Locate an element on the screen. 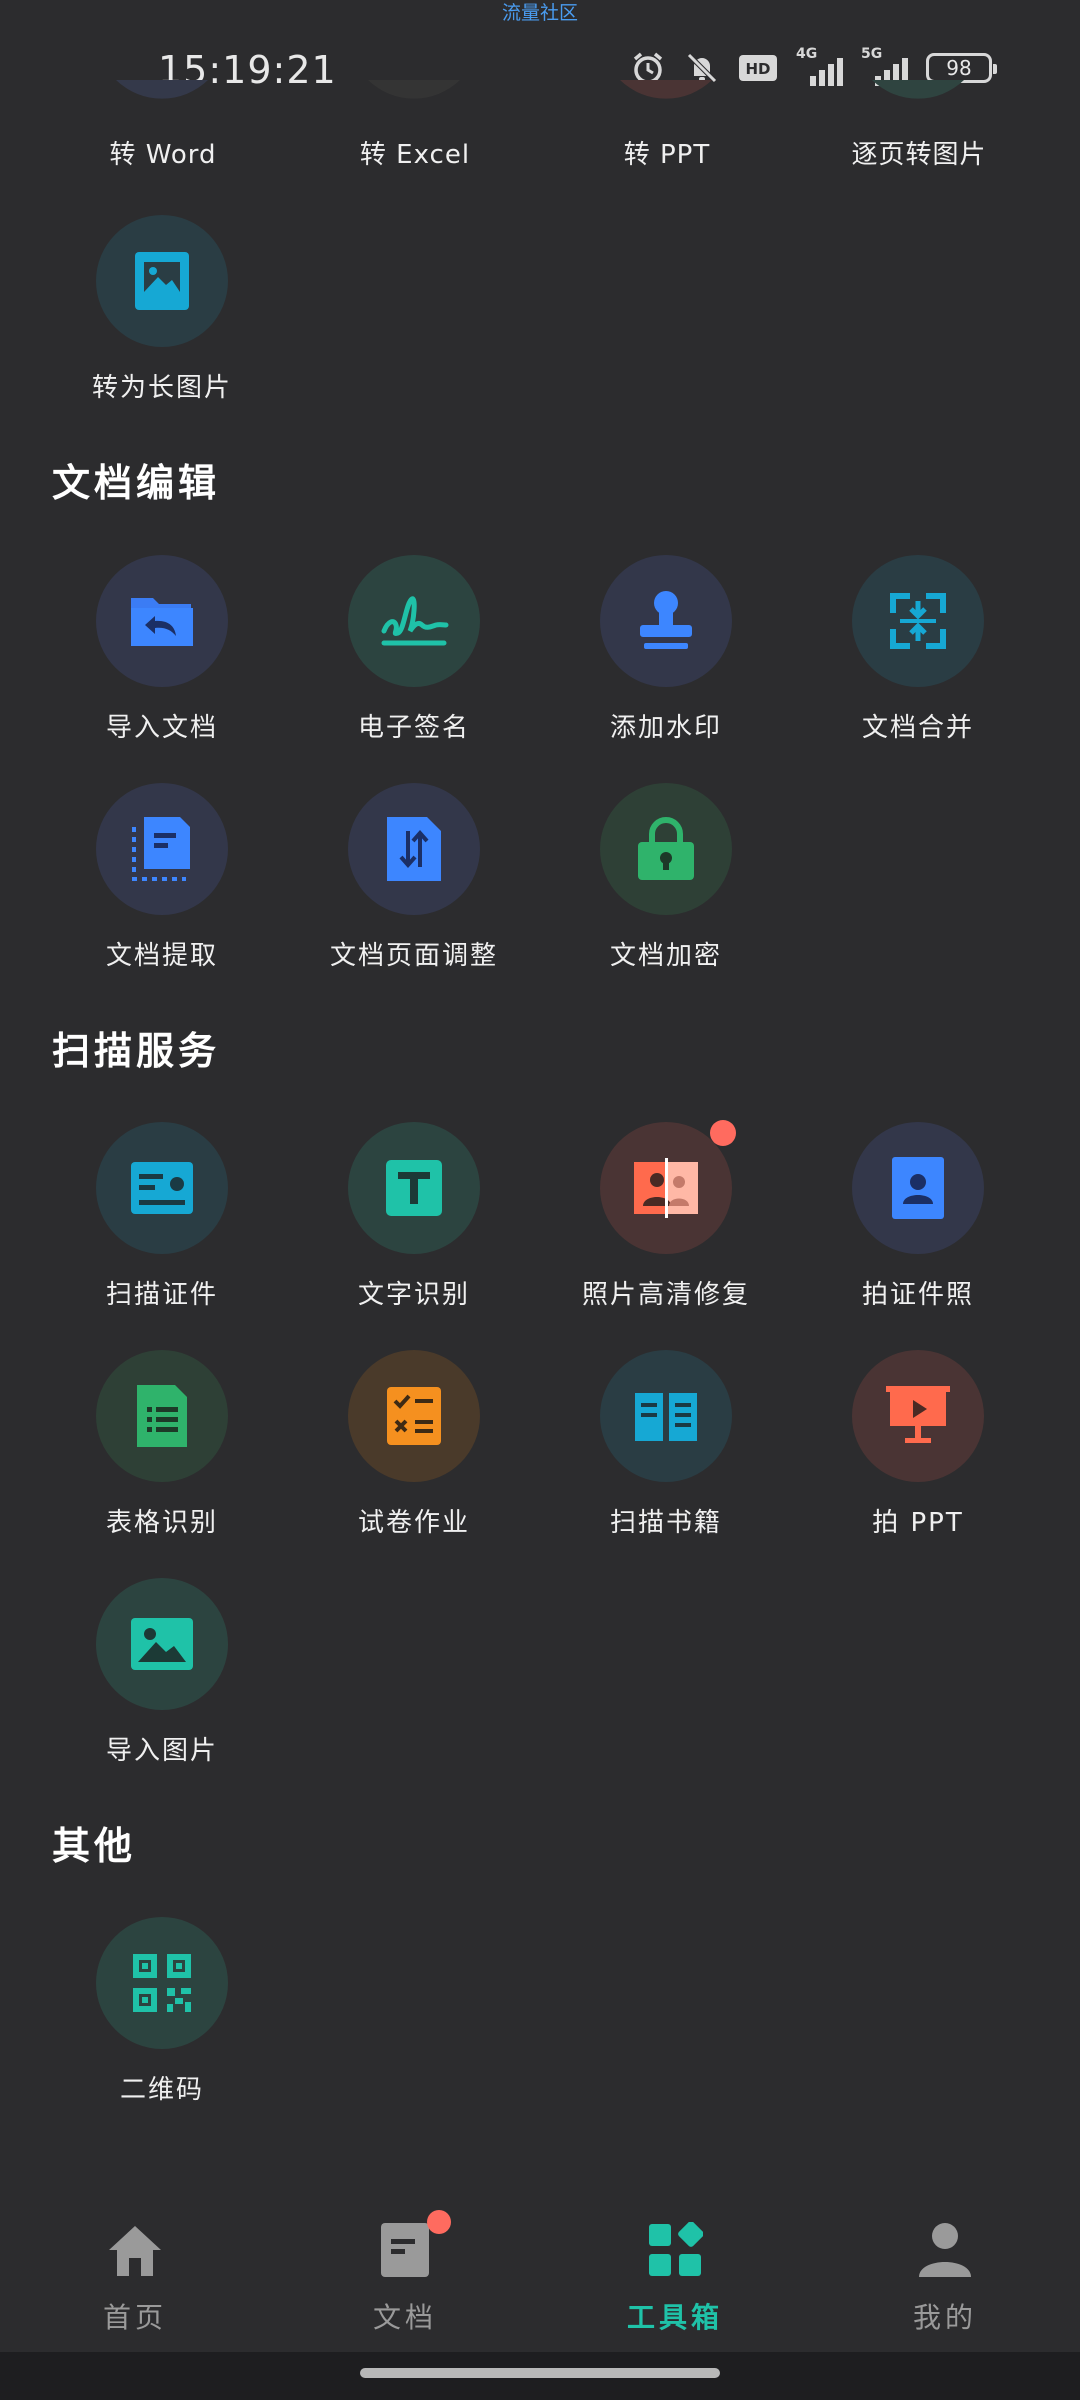 This screenshot has height=2400, width=1080. photo-restore-icon is located at coordinates (666, 1188).